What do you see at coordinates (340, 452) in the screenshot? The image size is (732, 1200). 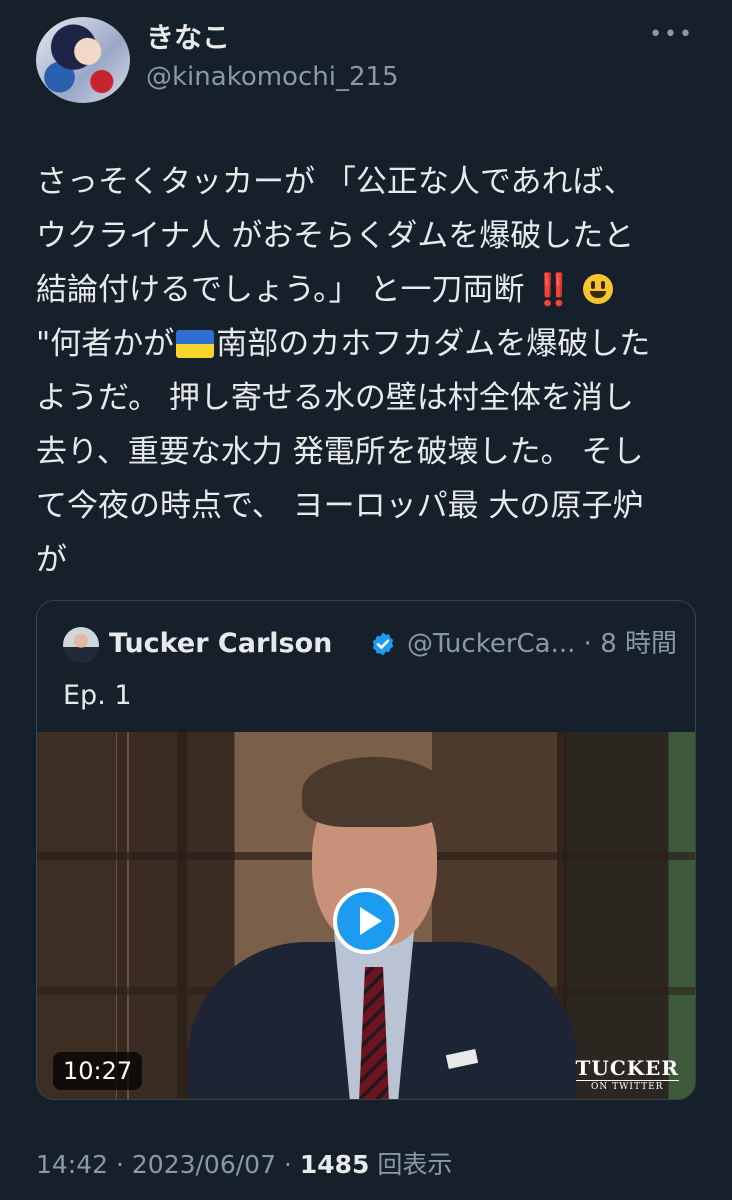 I see `tweet-line: 去り、重要な水力 発電所を破壊した。 そし` at bounding box center [340, 452].